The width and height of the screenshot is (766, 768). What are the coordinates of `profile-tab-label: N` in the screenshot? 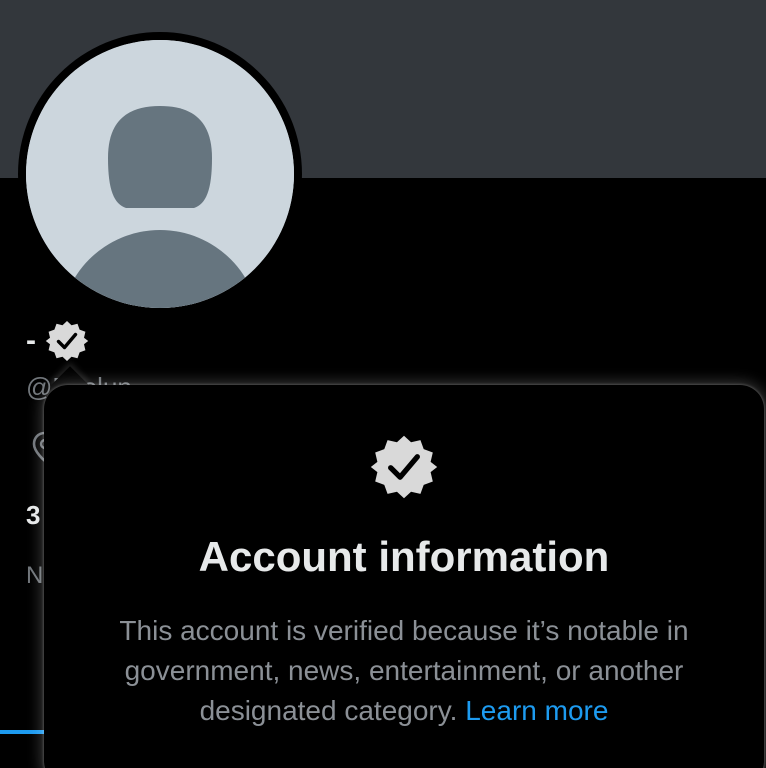 It's located at (34, 576).